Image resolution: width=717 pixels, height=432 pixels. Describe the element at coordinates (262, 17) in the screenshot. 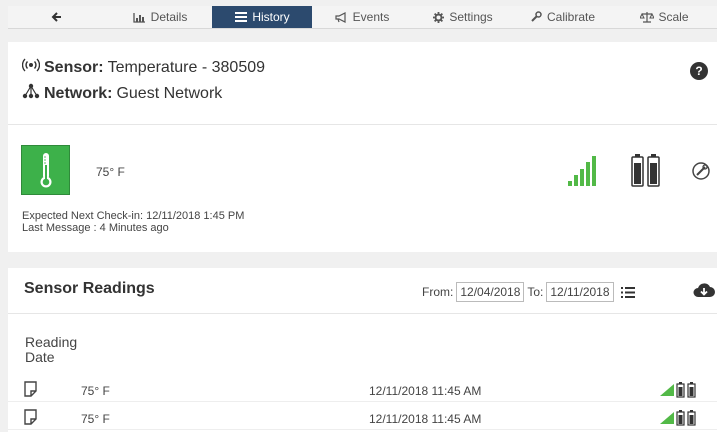

I see `tab-history: History` at that location.